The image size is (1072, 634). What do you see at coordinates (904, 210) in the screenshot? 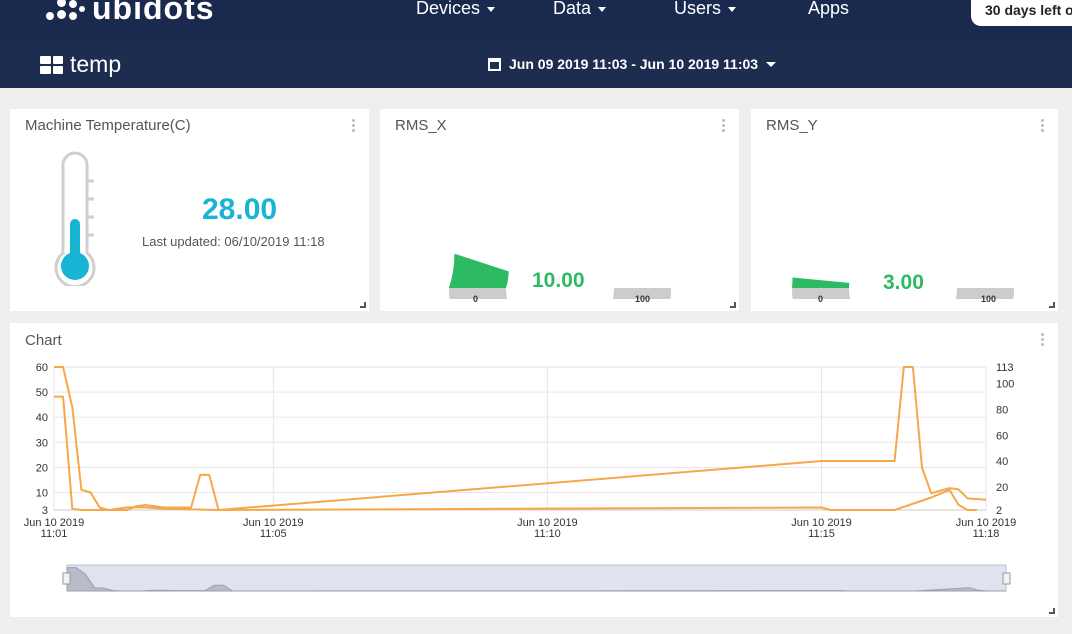
I see `rms-y-widget: RMS_Y 3.00 0 100` at bounding box center [904, 210].